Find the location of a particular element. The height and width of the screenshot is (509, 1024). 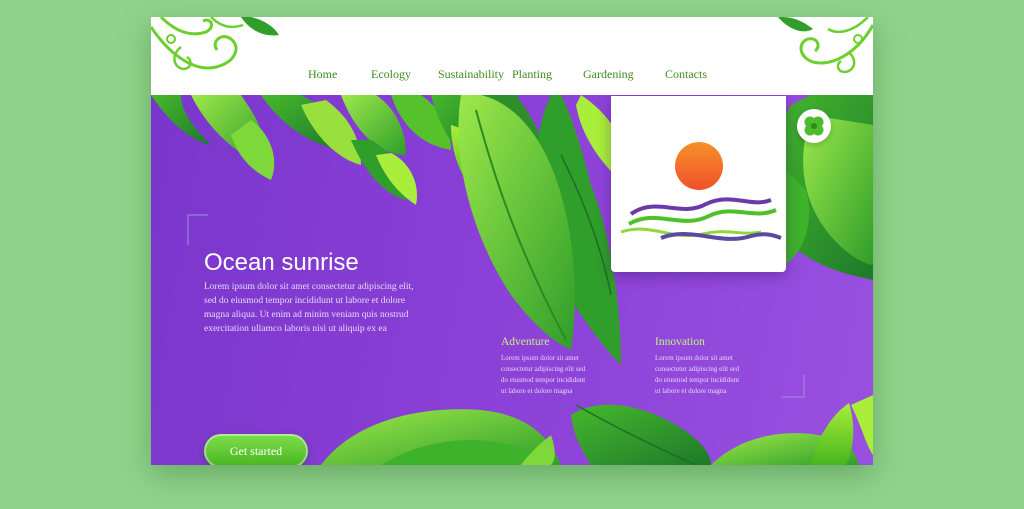

nav-item-home: Home is located at coordinates (322, 74).